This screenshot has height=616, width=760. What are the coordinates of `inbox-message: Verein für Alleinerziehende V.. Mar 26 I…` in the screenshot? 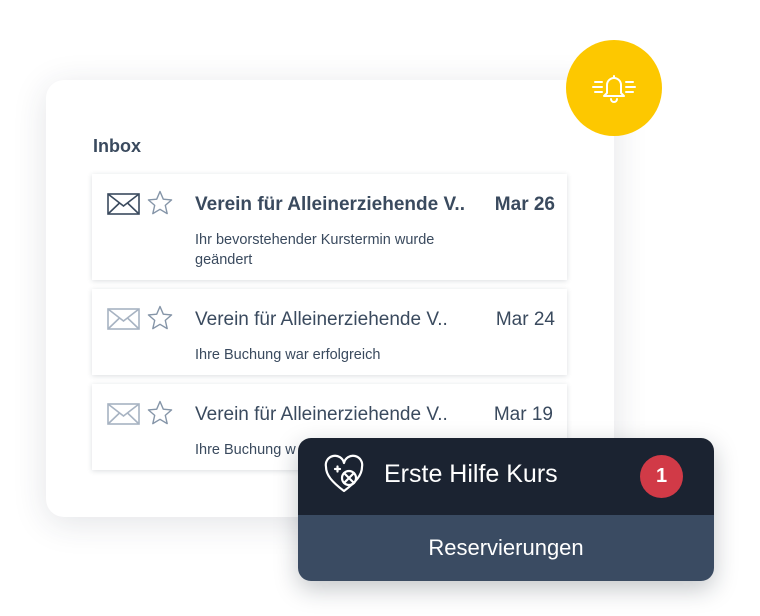 It's located at (329, 227).